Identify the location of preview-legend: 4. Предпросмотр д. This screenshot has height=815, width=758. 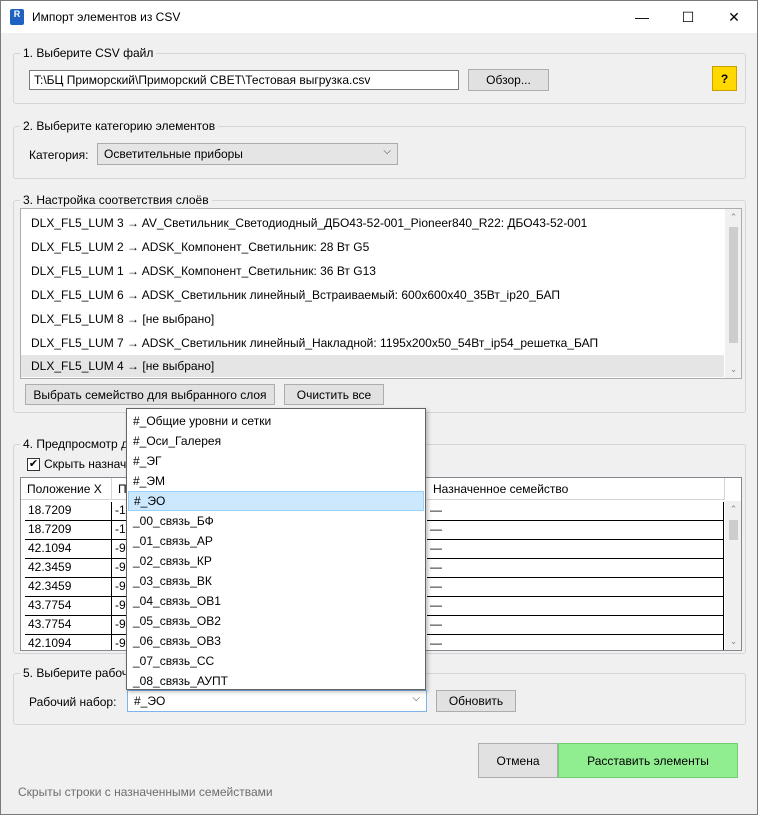
(76, 444).